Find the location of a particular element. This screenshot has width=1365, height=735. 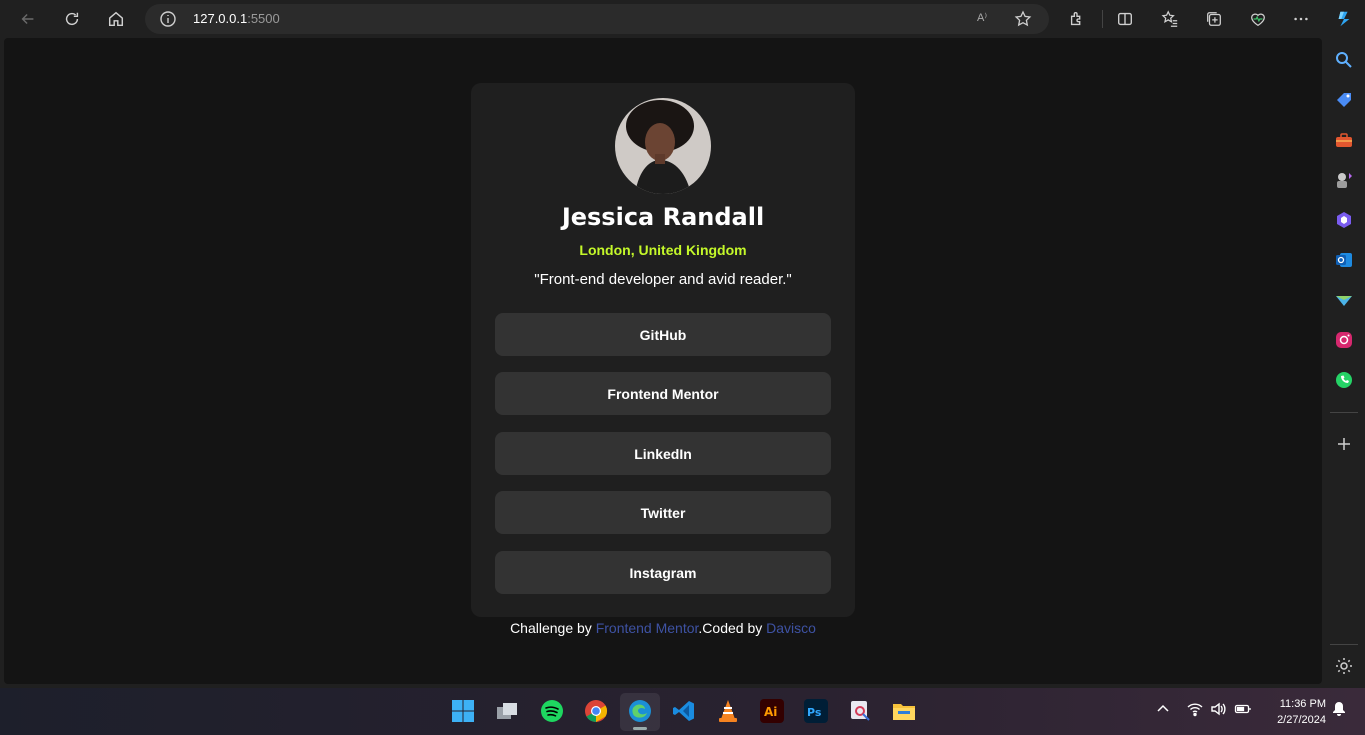

battery-icon is located at coordinates (1243, 711).